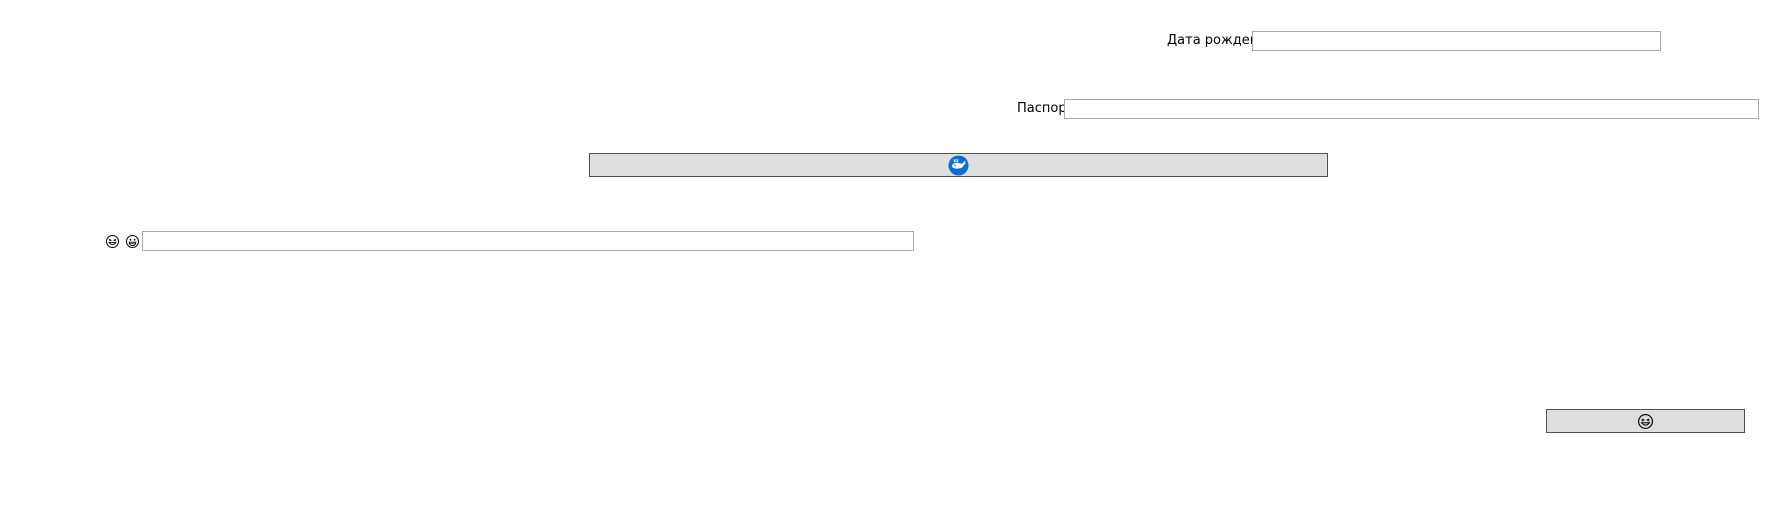  Describe the element at coordinates (132, 241) in the screenshot. I see `grinning-face-icon` at that location.